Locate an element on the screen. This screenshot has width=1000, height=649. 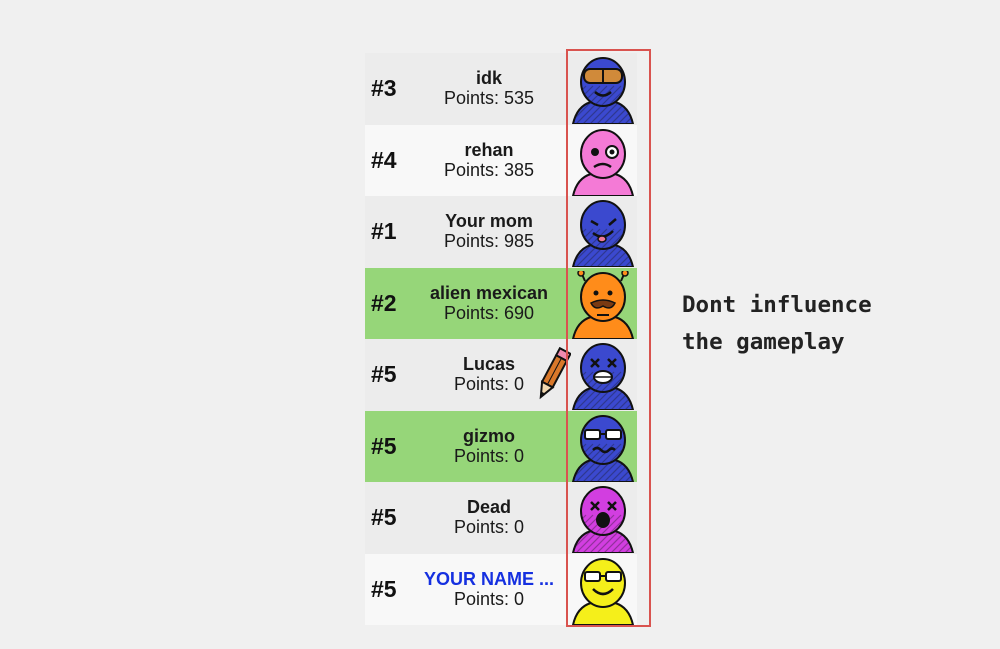
avatar-column-highlight-box is located at coordinates (608, 338).